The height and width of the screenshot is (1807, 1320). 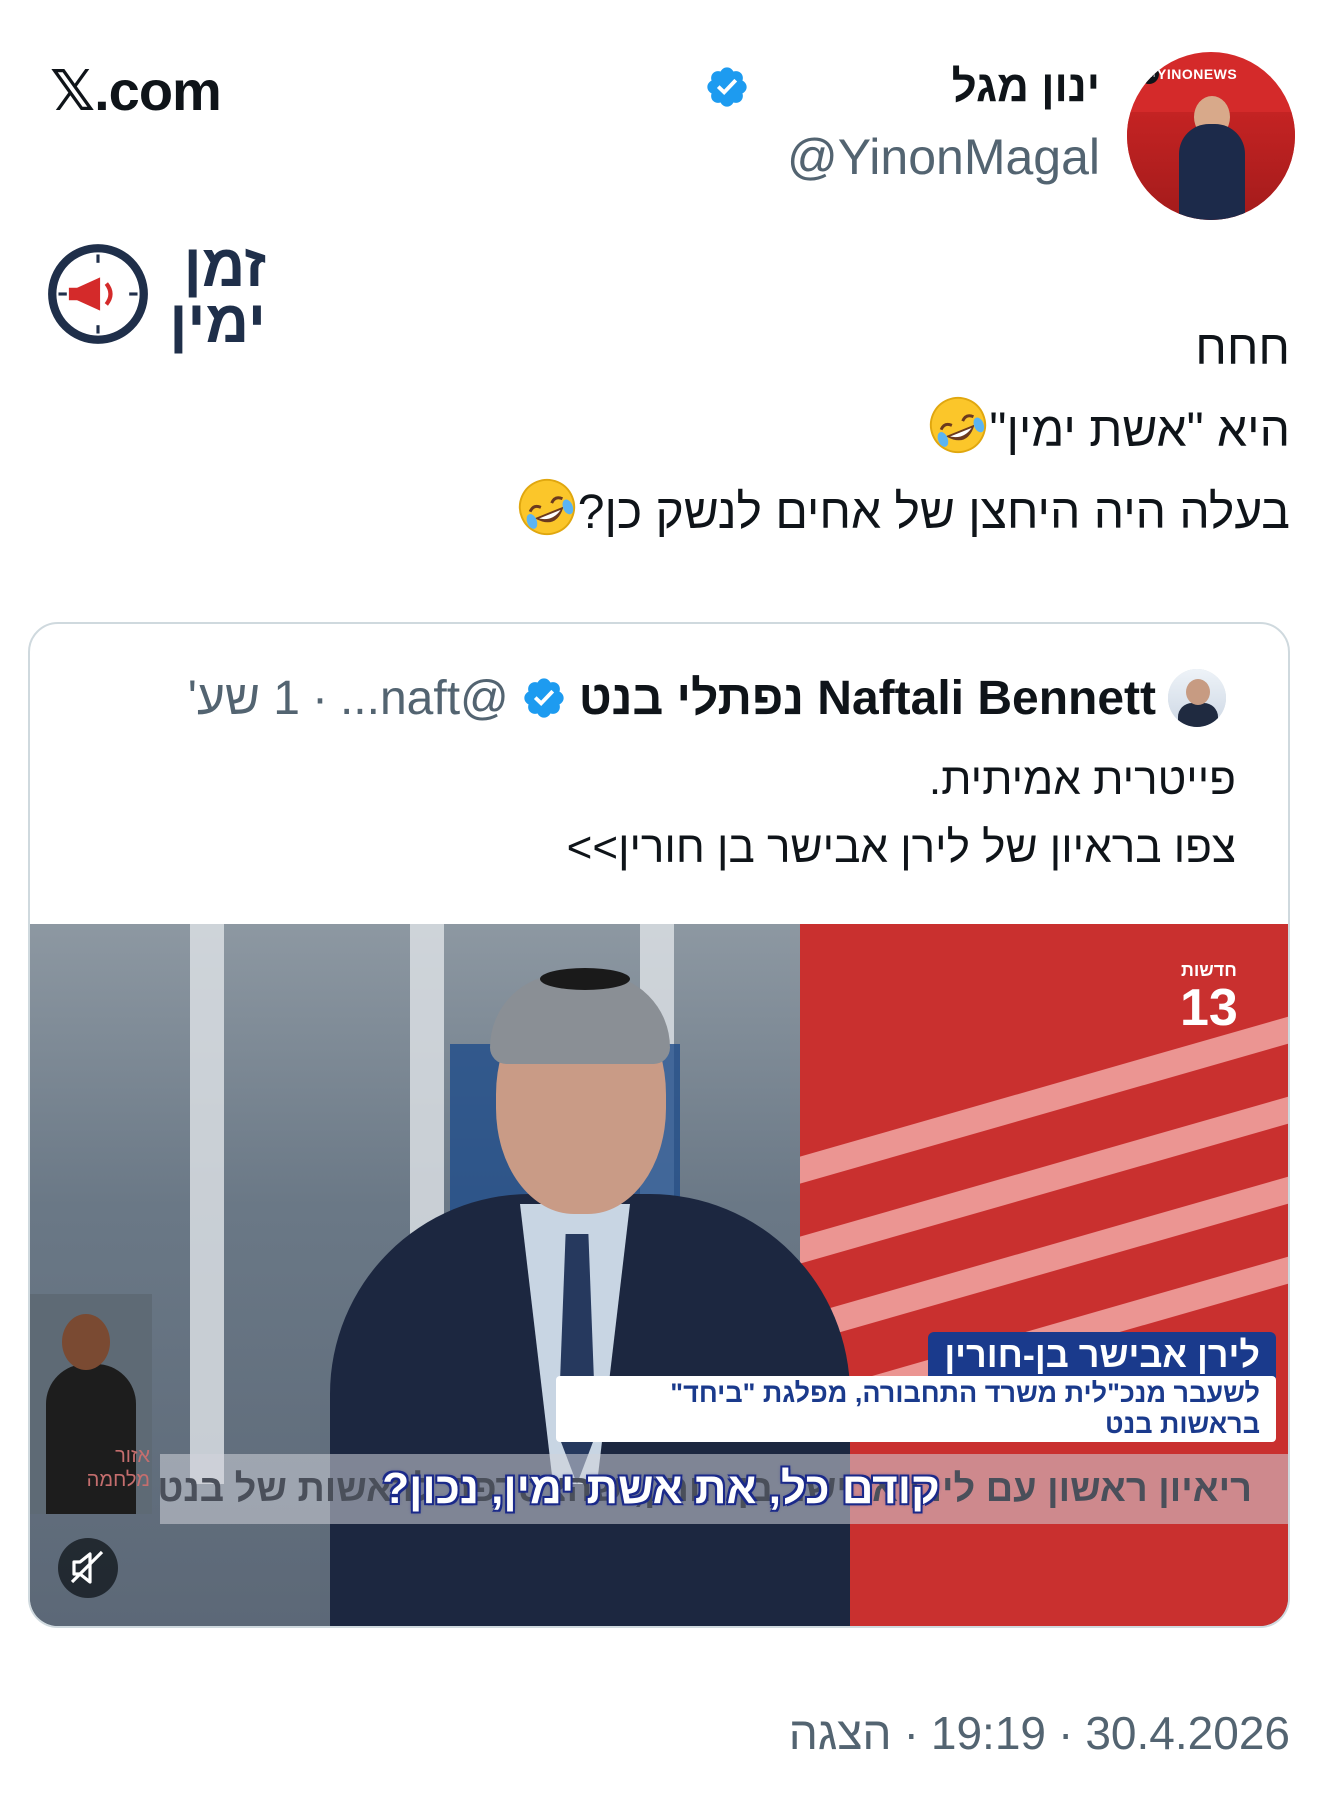 What do you see at coordinates (1197, 698) in the screenshot?
I see `quoted-author-avatar` at bounding box center [1197, 698].